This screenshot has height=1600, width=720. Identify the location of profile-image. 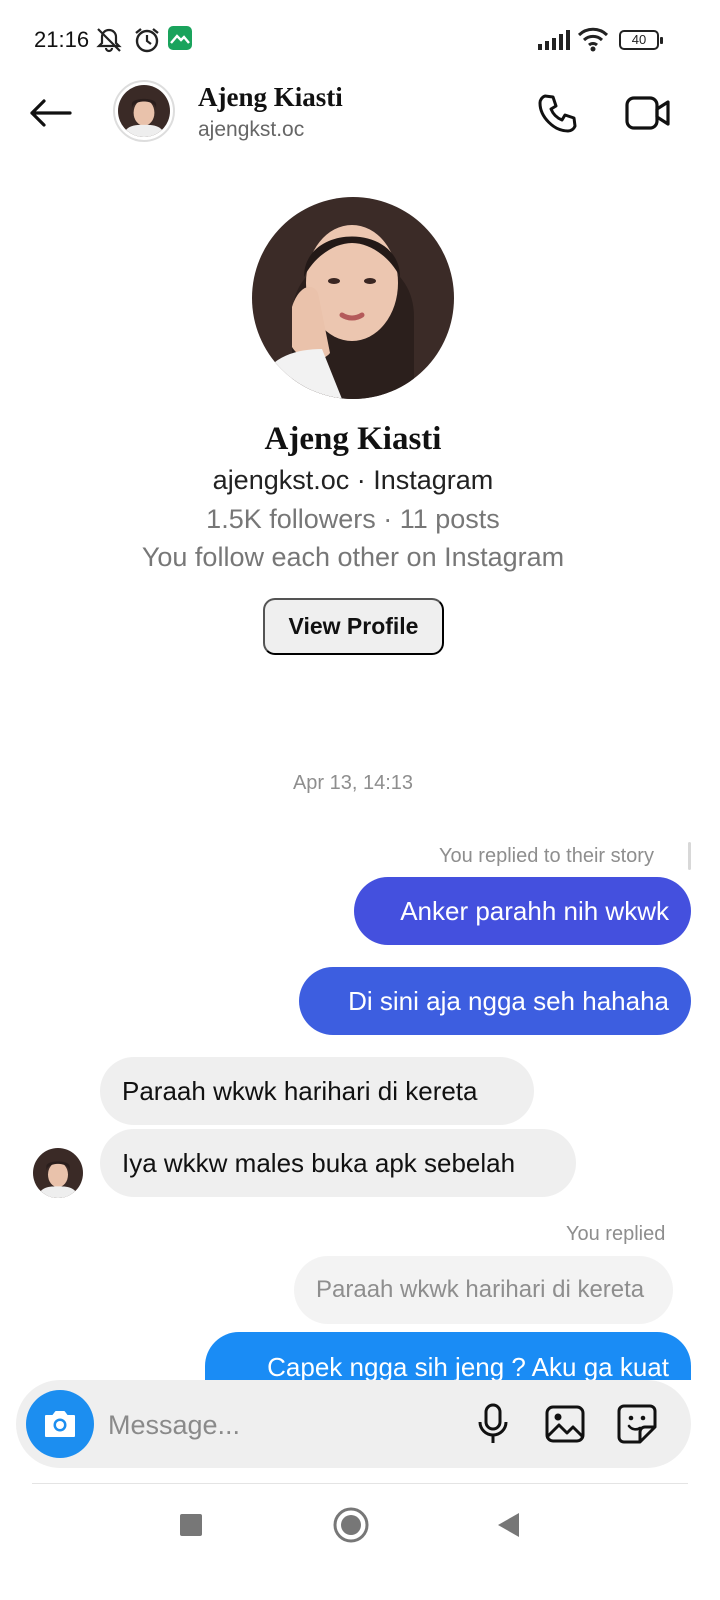
(353, 298).